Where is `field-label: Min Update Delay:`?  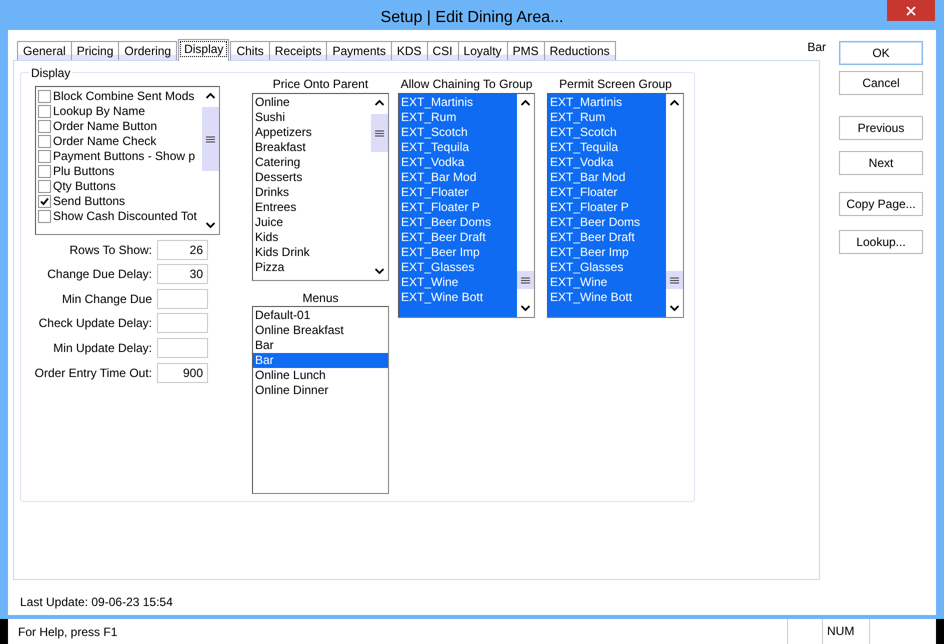 field-label: Min Update Delay: is located at coordinates (102, 347).